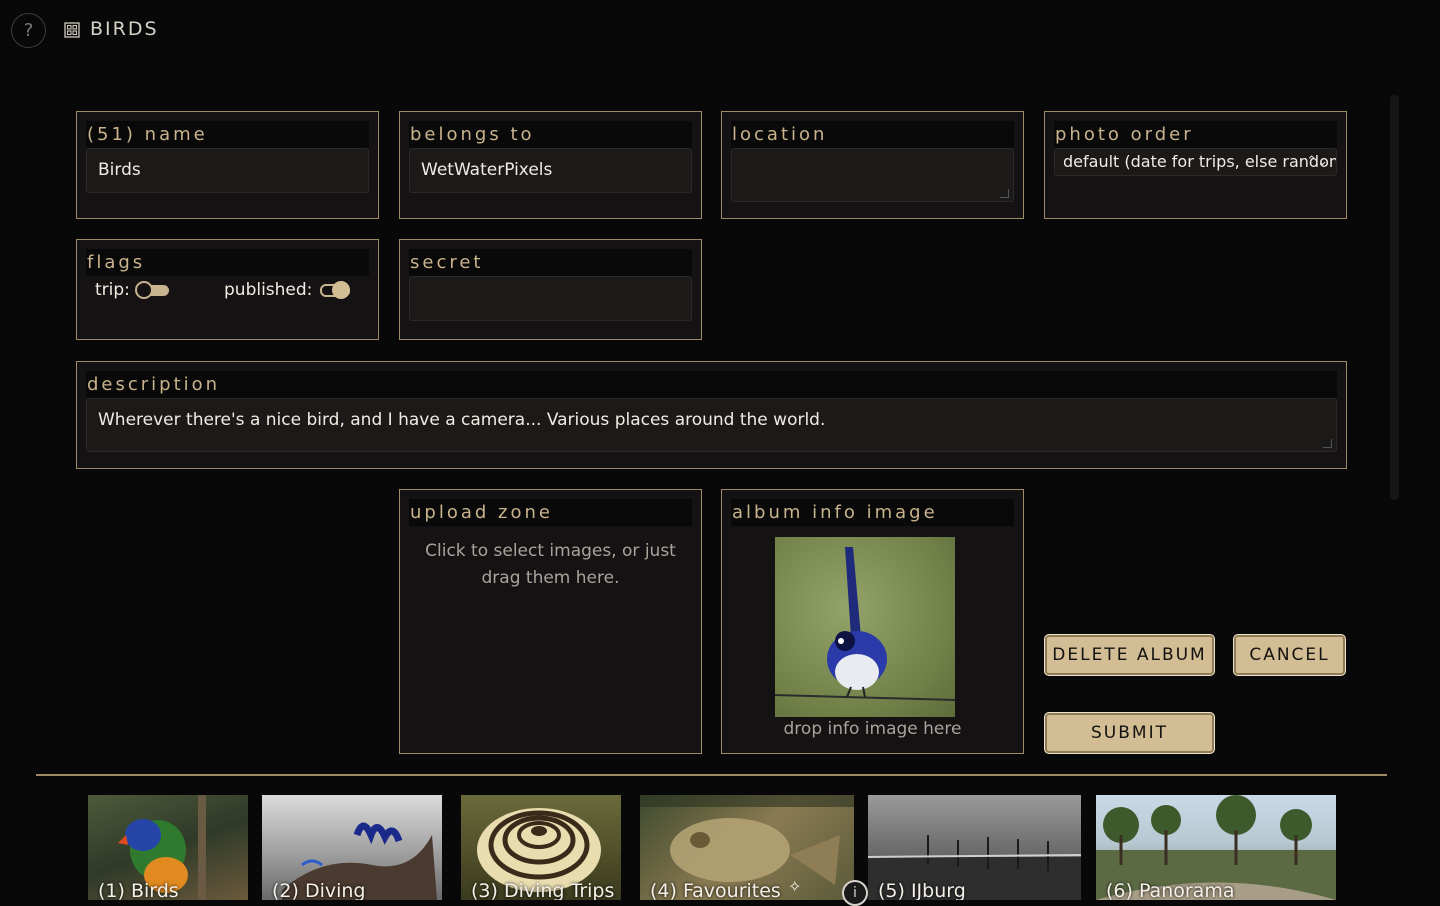 The width and height of the screenshot is (1440, 906). I want to click on info-image-drop-hint: drop info image here, so click(872, 729).